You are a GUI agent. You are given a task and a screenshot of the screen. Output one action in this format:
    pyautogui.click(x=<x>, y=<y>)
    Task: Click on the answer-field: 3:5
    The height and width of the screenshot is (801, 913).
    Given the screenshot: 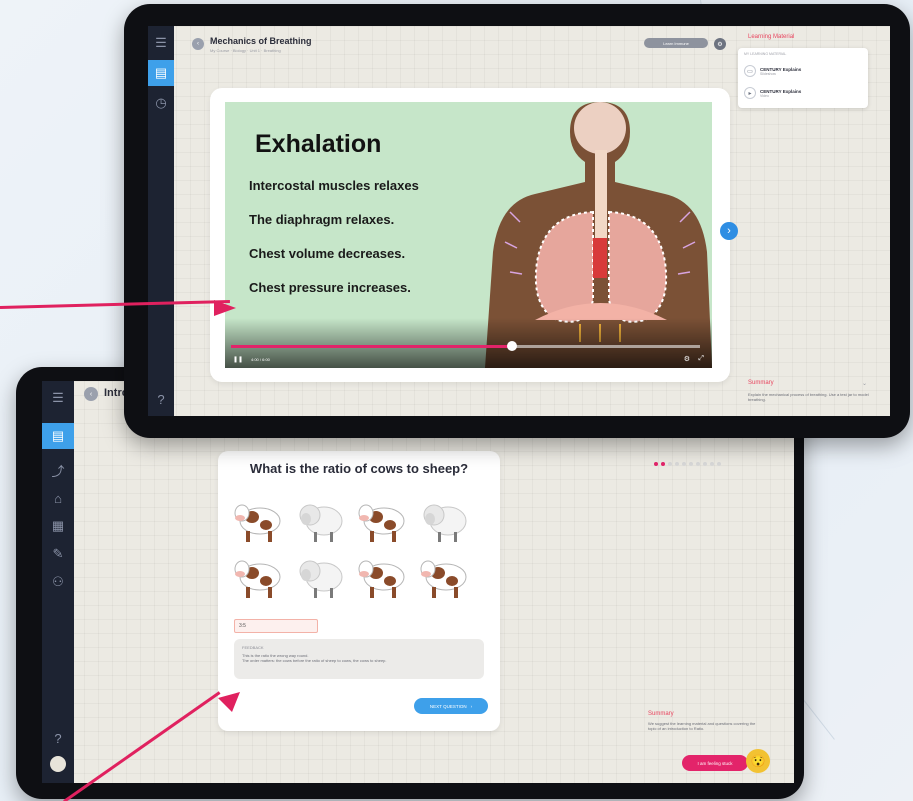 What is the action you would take?
    pyautogui.click(x=276, y=626)
    